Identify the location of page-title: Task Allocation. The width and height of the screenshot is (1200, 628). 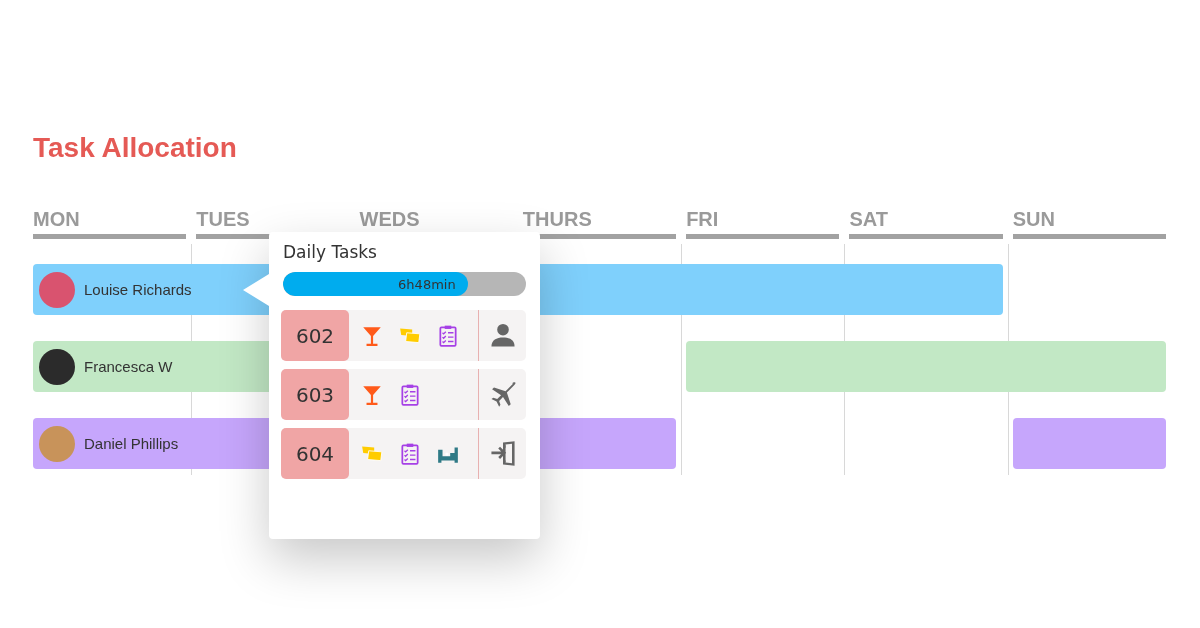
(135, 148).